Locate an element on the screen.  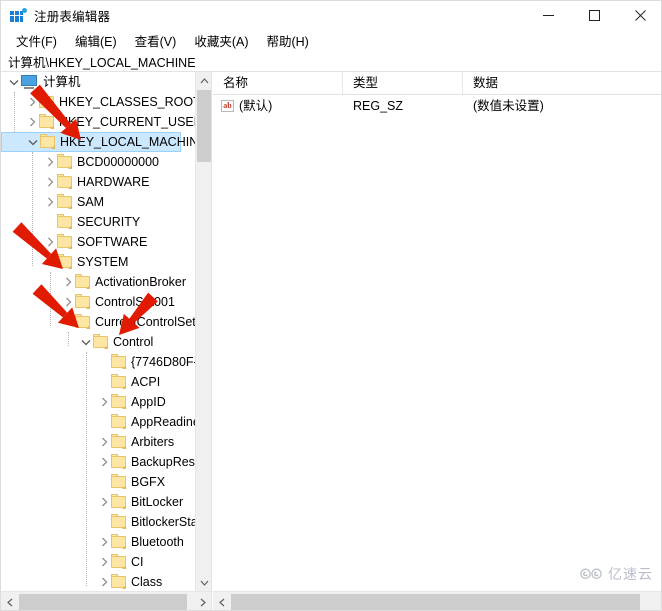
tree-node-system: SYSTEM is located at coordinates (98, 262).